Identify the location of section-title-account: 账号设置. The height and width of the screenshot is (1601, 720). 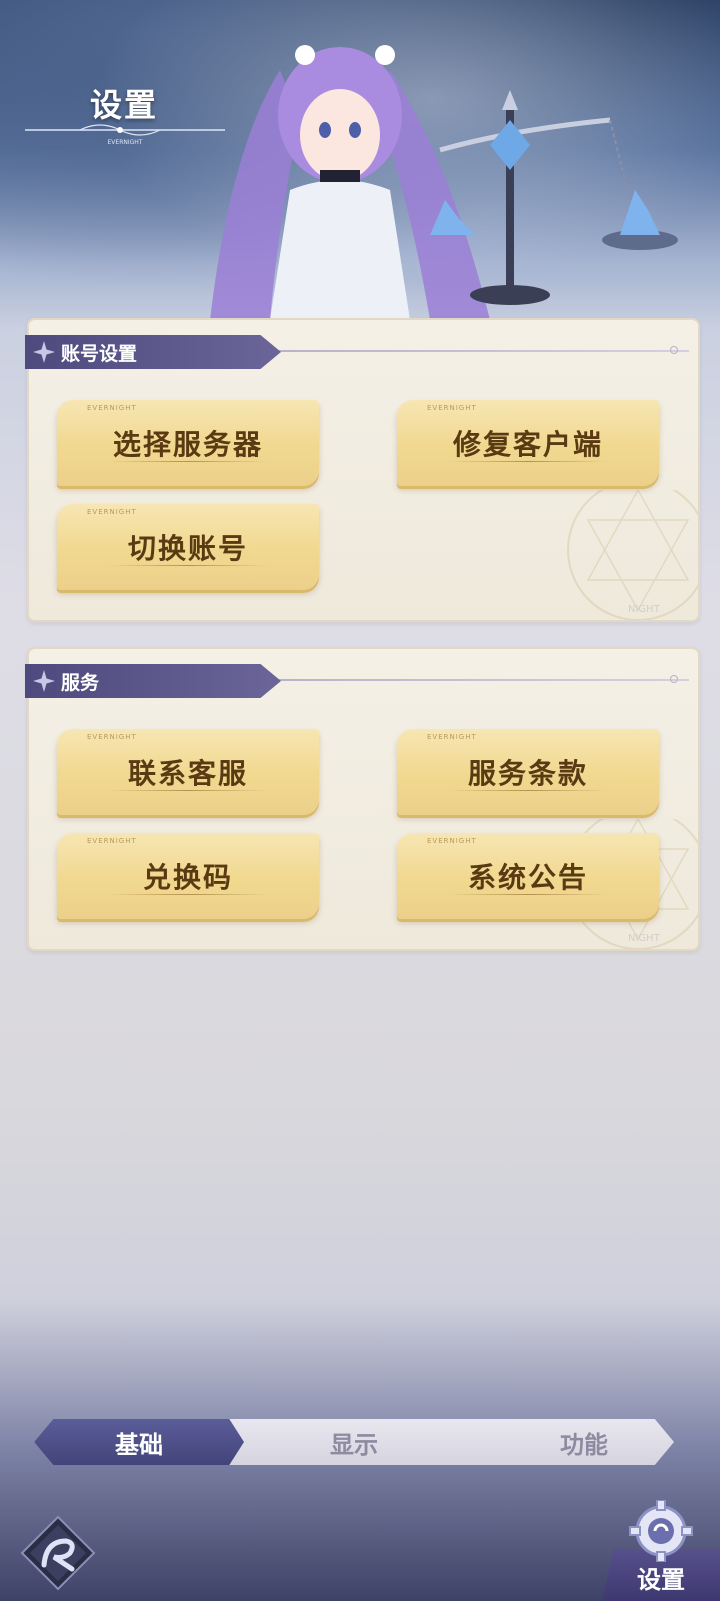
(99, 353).